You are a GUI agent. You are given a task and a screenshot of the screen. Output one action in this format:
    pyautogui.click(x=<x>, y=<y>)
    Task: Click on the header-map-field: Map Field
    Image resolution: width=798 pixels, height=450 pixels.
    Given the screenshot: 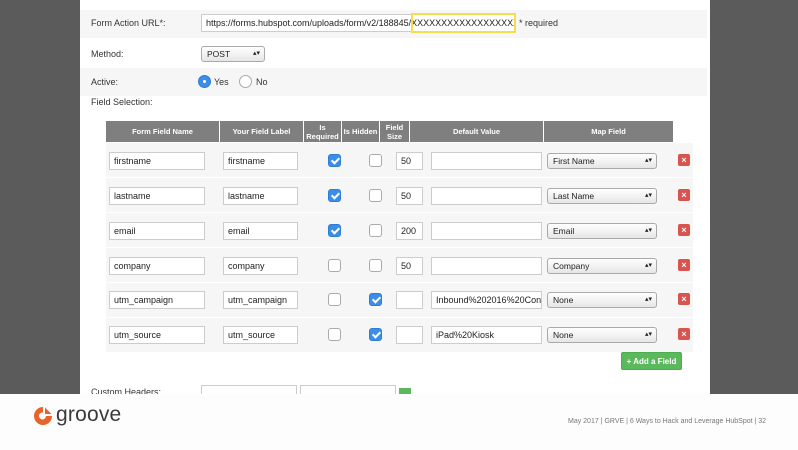 What is the action you would take?
    pyautogui.click(x=609, y=131)
    